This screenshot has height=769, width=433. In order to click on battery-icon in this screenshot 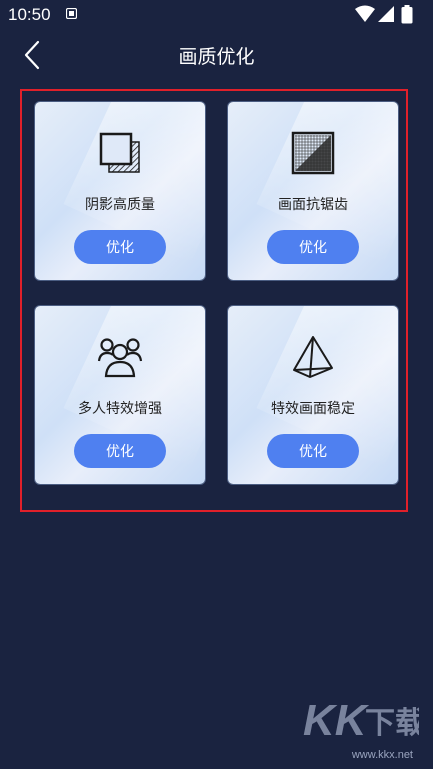, I will do `click(407, 14)`.